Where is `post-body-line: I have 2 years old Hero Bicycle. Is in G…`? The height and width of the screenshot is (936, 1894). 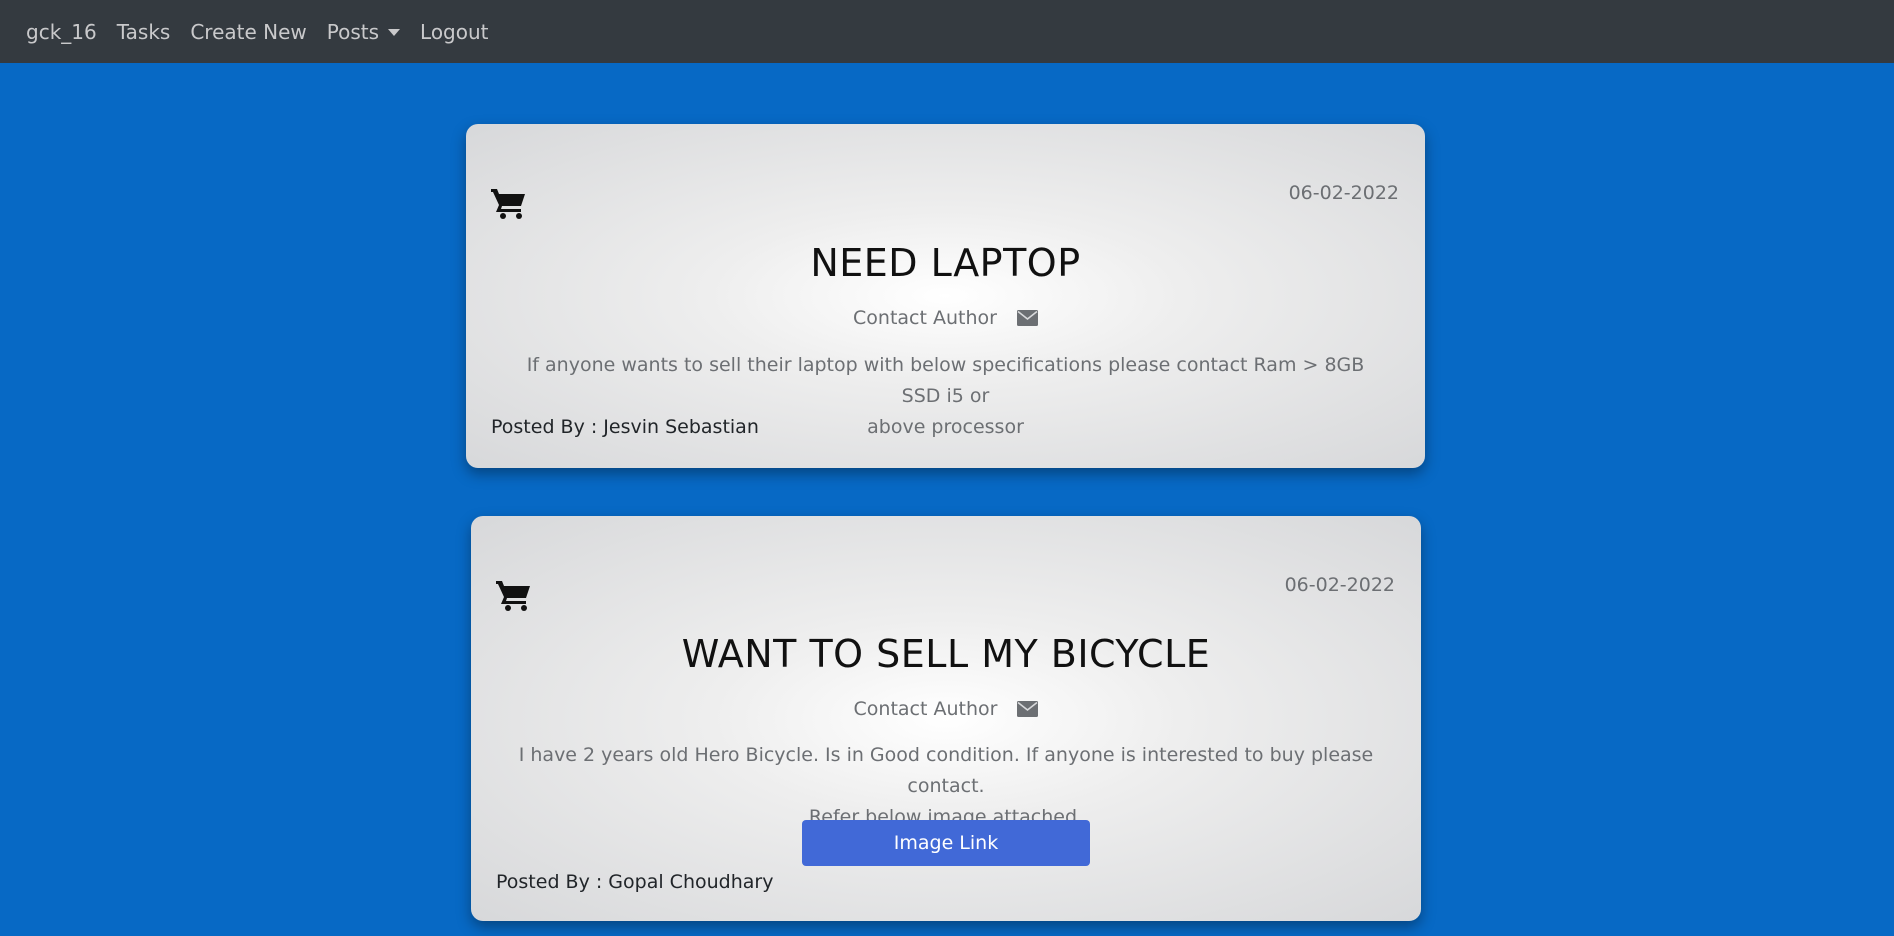 post-body-line: I have 2 years old Hero Bicycle. Is in G… is located at coordinates (946, 770).